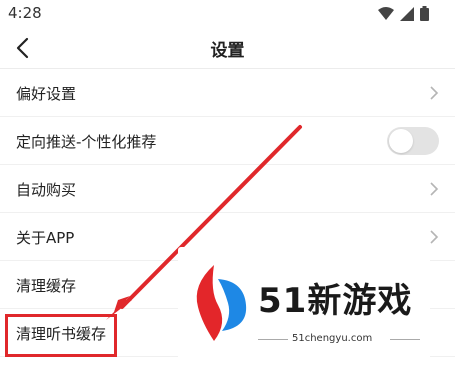  What do you see at coordinates (86, 142) in the screenshot?
I see `row-label: 定向推送-个性化推荐` at bounding box center [86, 142].